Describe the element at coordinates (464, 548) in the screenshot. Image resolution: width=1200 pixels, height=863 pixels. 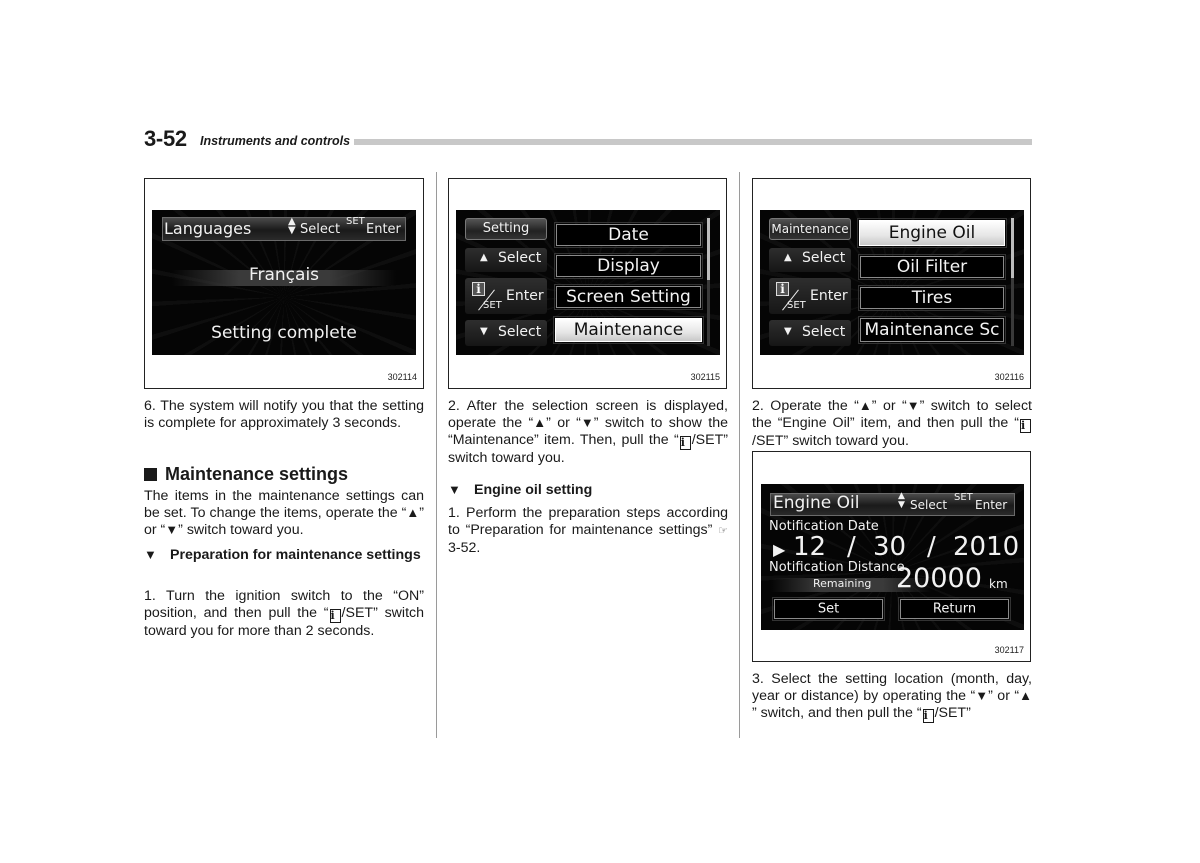
I see `page-reference-link: 3-52.` at that location.